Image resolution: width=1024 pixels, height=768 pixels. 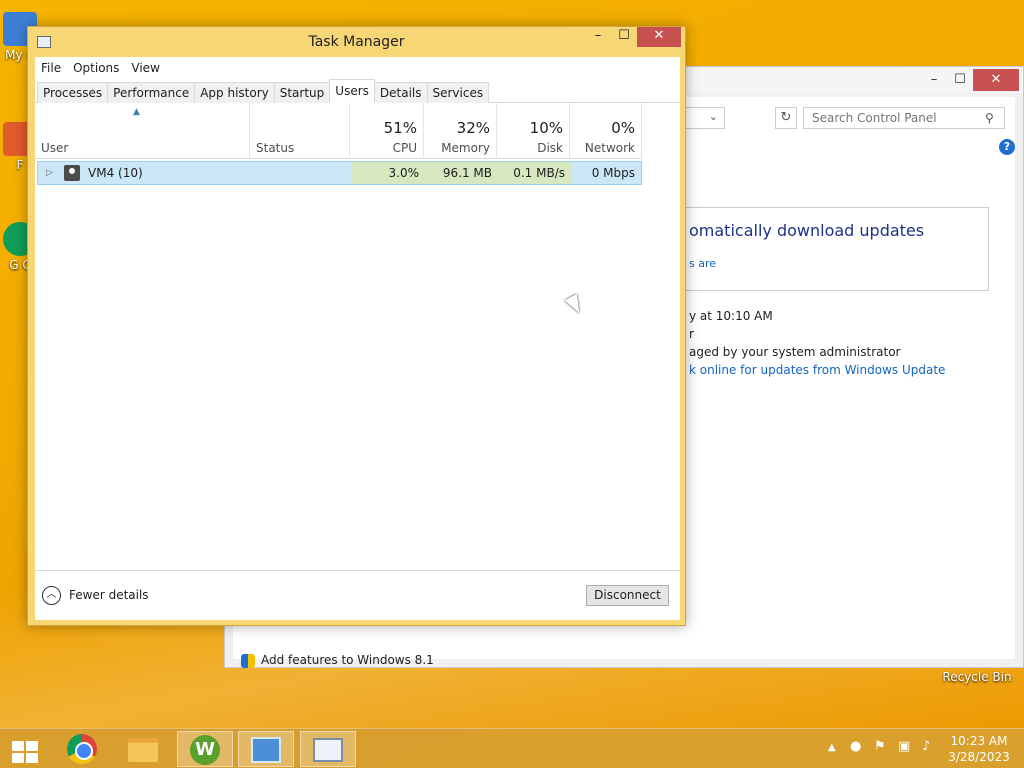 I want to click on chevron-down-icon: ⌄, so click(x=713, y=116).